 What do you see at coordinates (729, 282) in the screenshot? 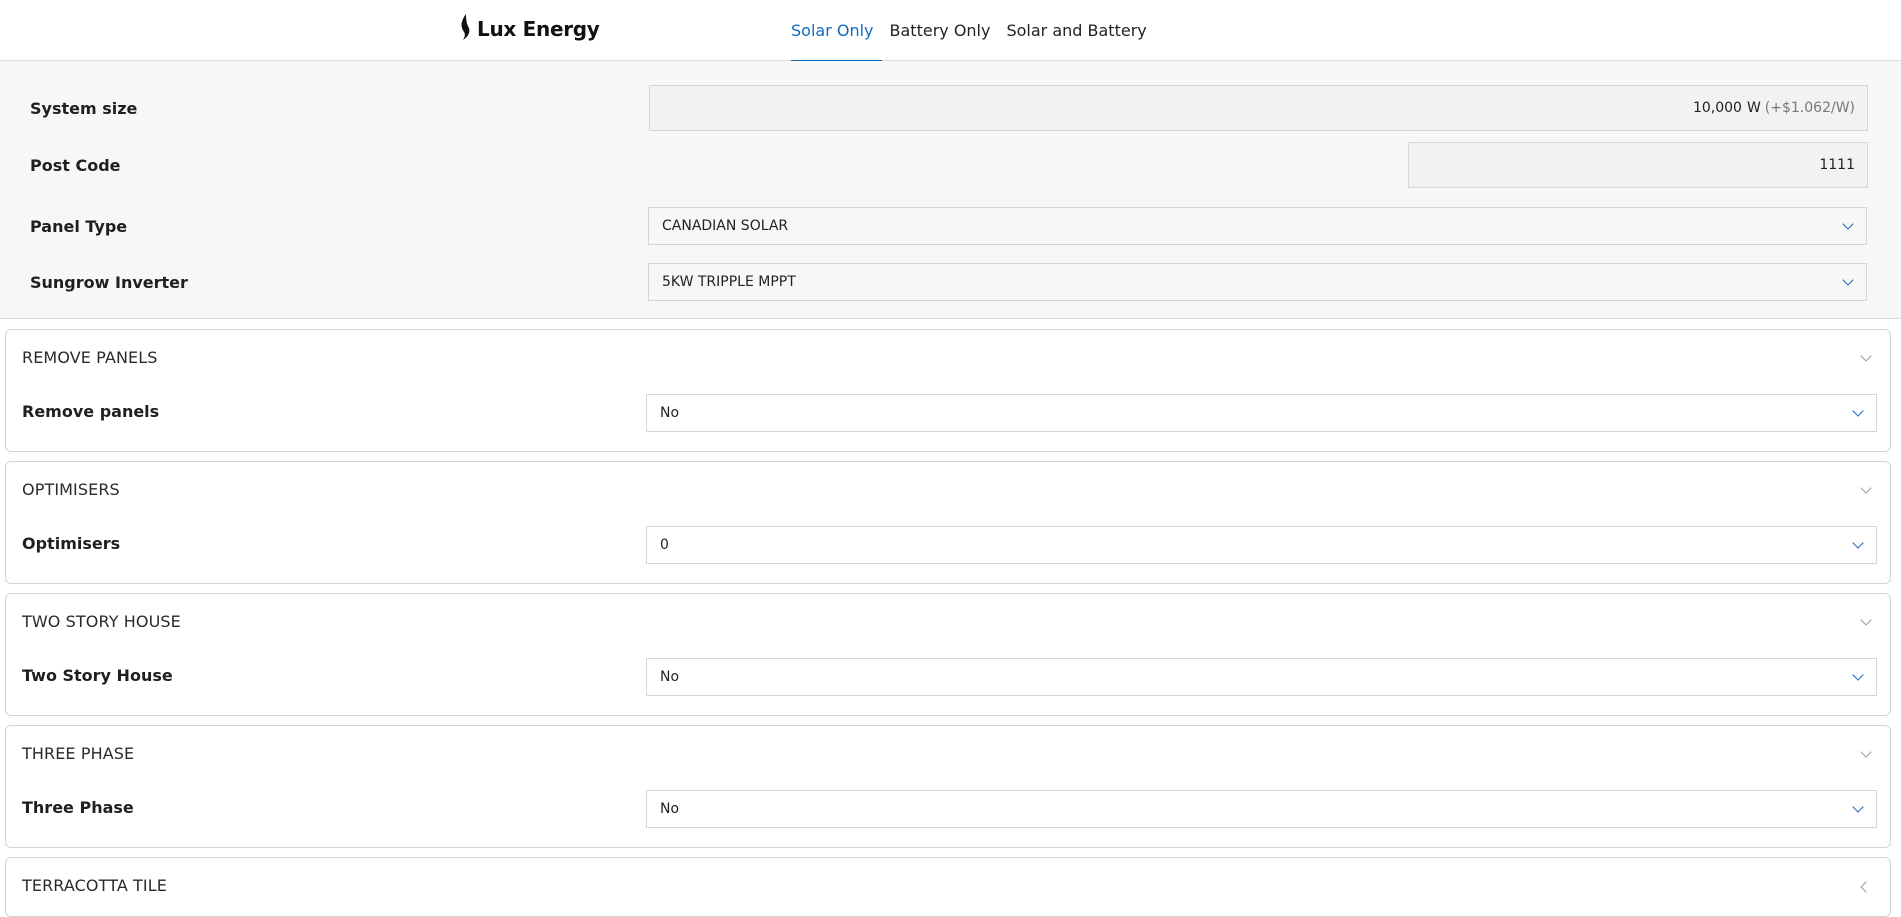
I see `inverter-value: 5KW TRIPPLE MPPT` at bounding box center [729, 282].